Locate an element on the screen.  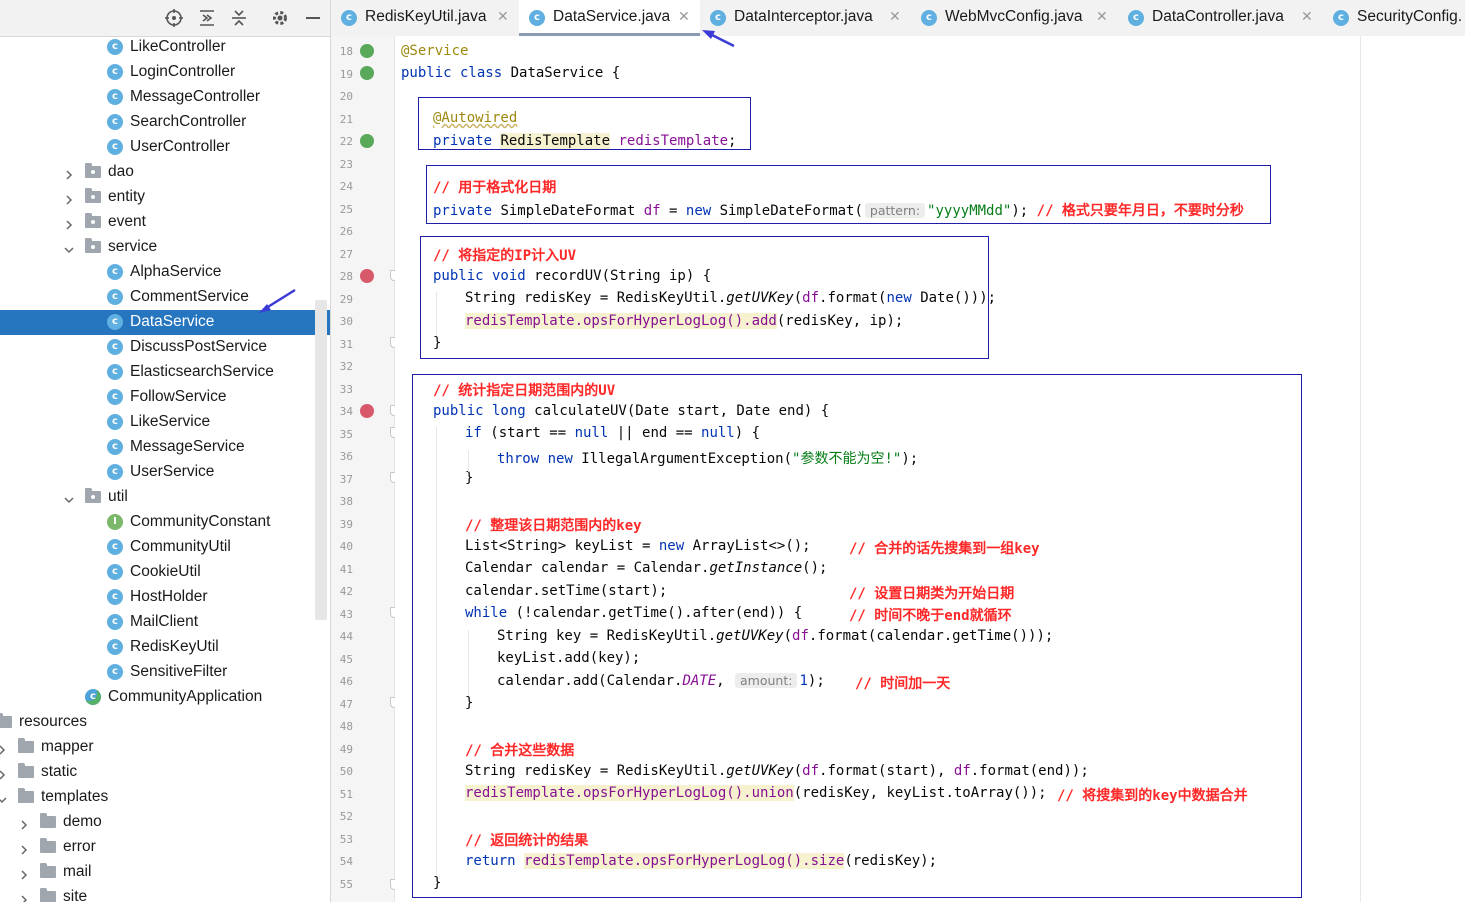
tree-item-label: static is located at coordinates (59, 771).